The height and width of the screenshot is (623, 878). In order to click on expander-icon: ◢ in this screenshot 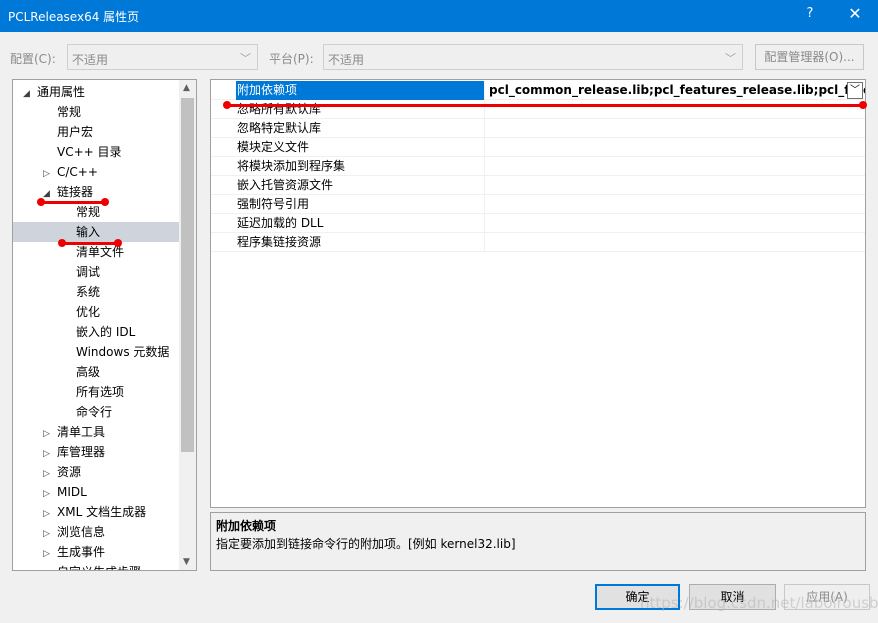, I will do `click(30, 94)`.